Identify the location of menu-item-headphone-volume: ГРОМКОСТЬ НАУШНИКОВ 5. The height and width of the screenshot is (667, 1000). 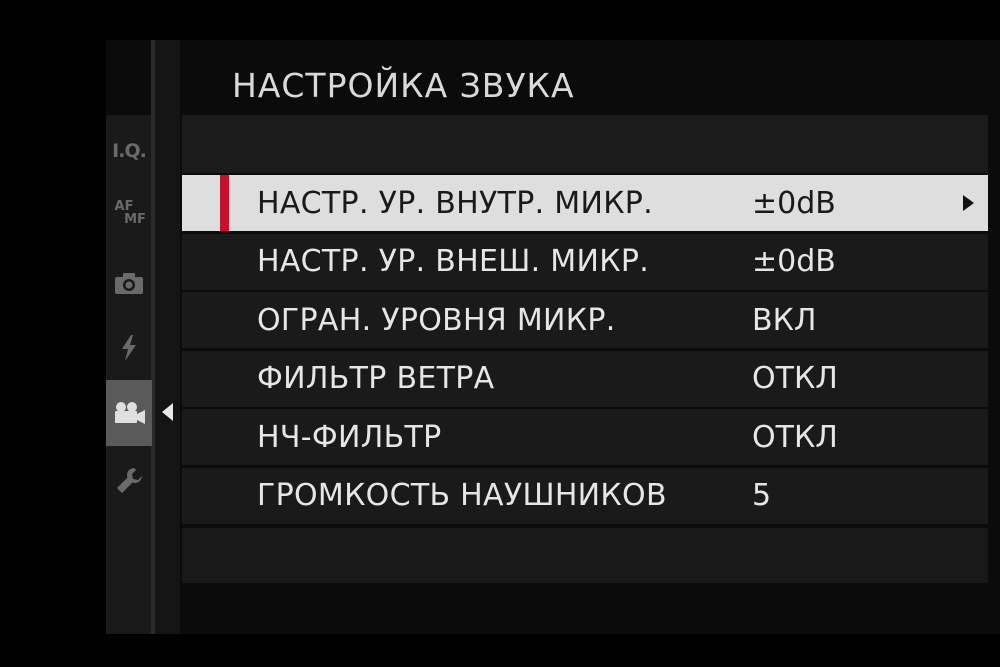
(585, 495).